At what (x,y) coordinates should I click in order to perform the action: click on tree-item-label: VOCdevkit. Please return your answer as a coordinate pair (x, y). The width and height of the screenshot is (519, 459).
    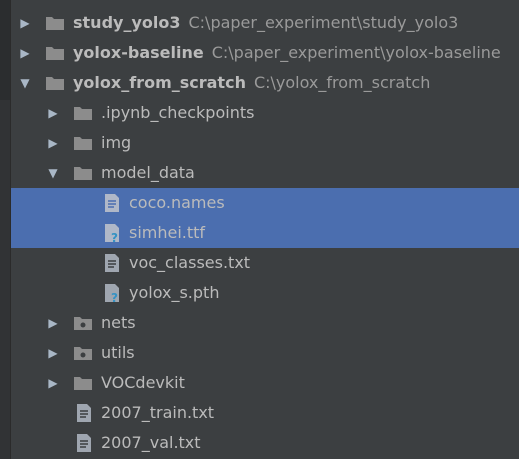
    Looking at the image, I should click on (143, 382).